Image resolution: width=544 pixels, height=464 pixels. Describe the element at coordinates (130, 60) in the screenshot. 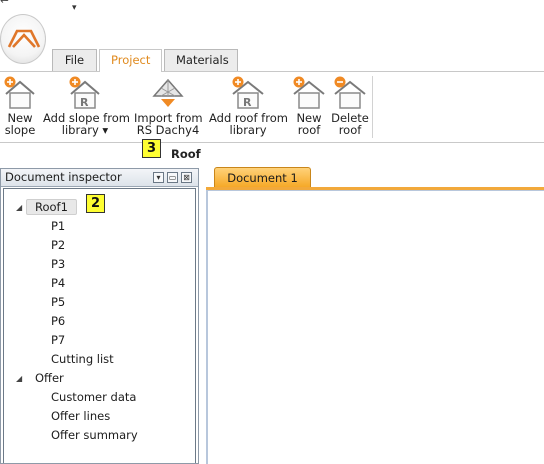

I see `tab-project: Project` at that location.